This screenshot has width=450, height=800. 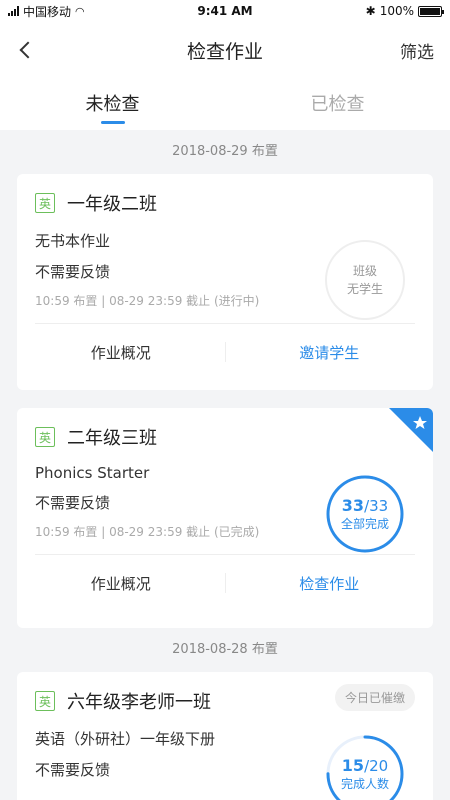 I want to click on card-body: 英语（外研社）一年级下册 不需要反馈 15/20 完成人数, so click(x=225, y=764).